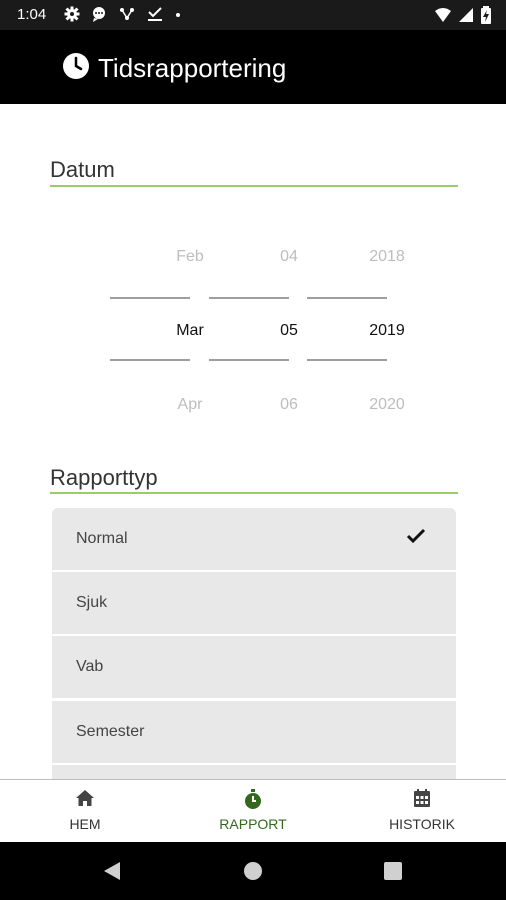  I want to click on nav-item-report: RAPPORT, so click(253, 810).